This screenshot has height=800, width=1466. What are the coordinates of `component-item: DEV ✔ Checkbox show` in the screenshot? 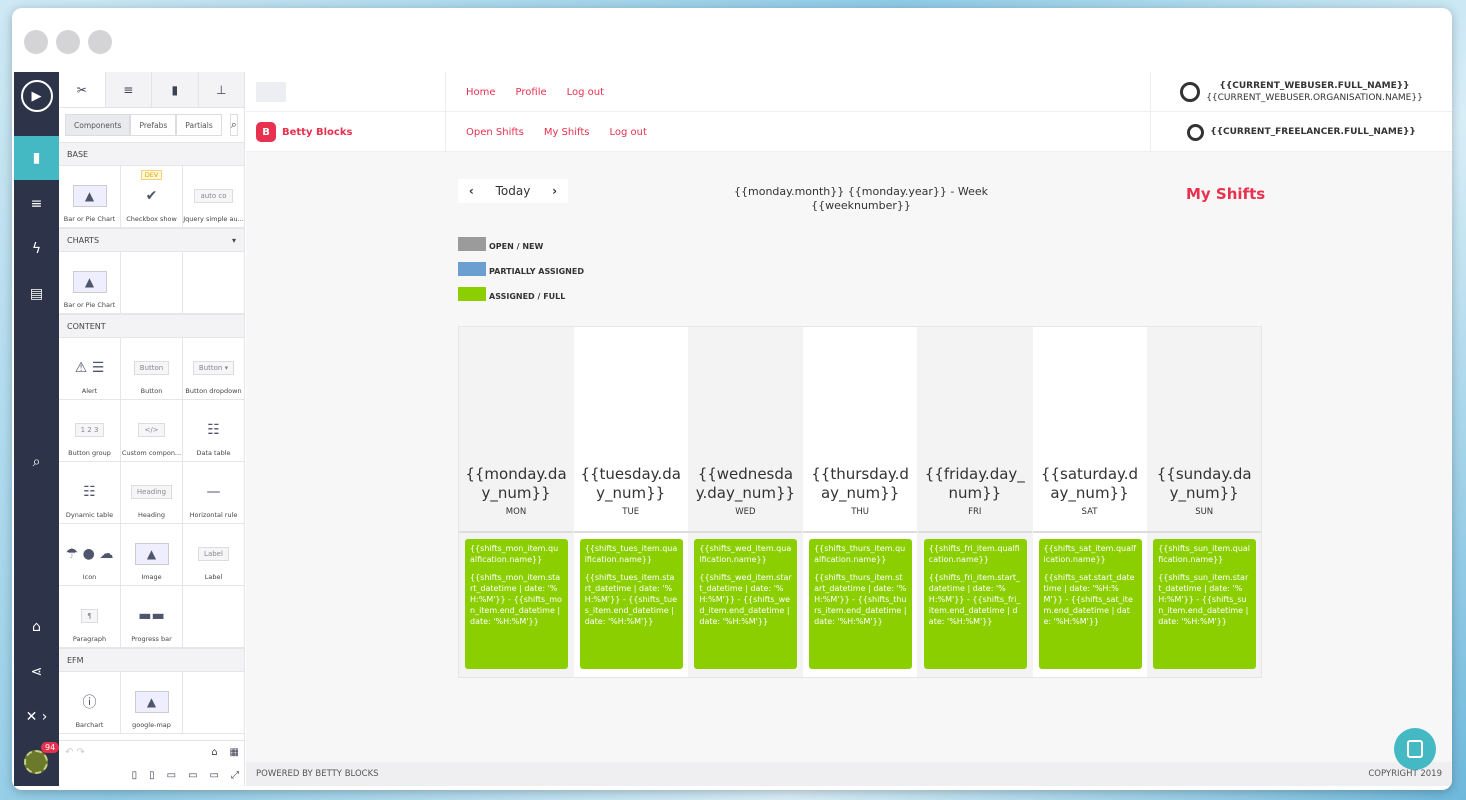 It's located at (152, 197).